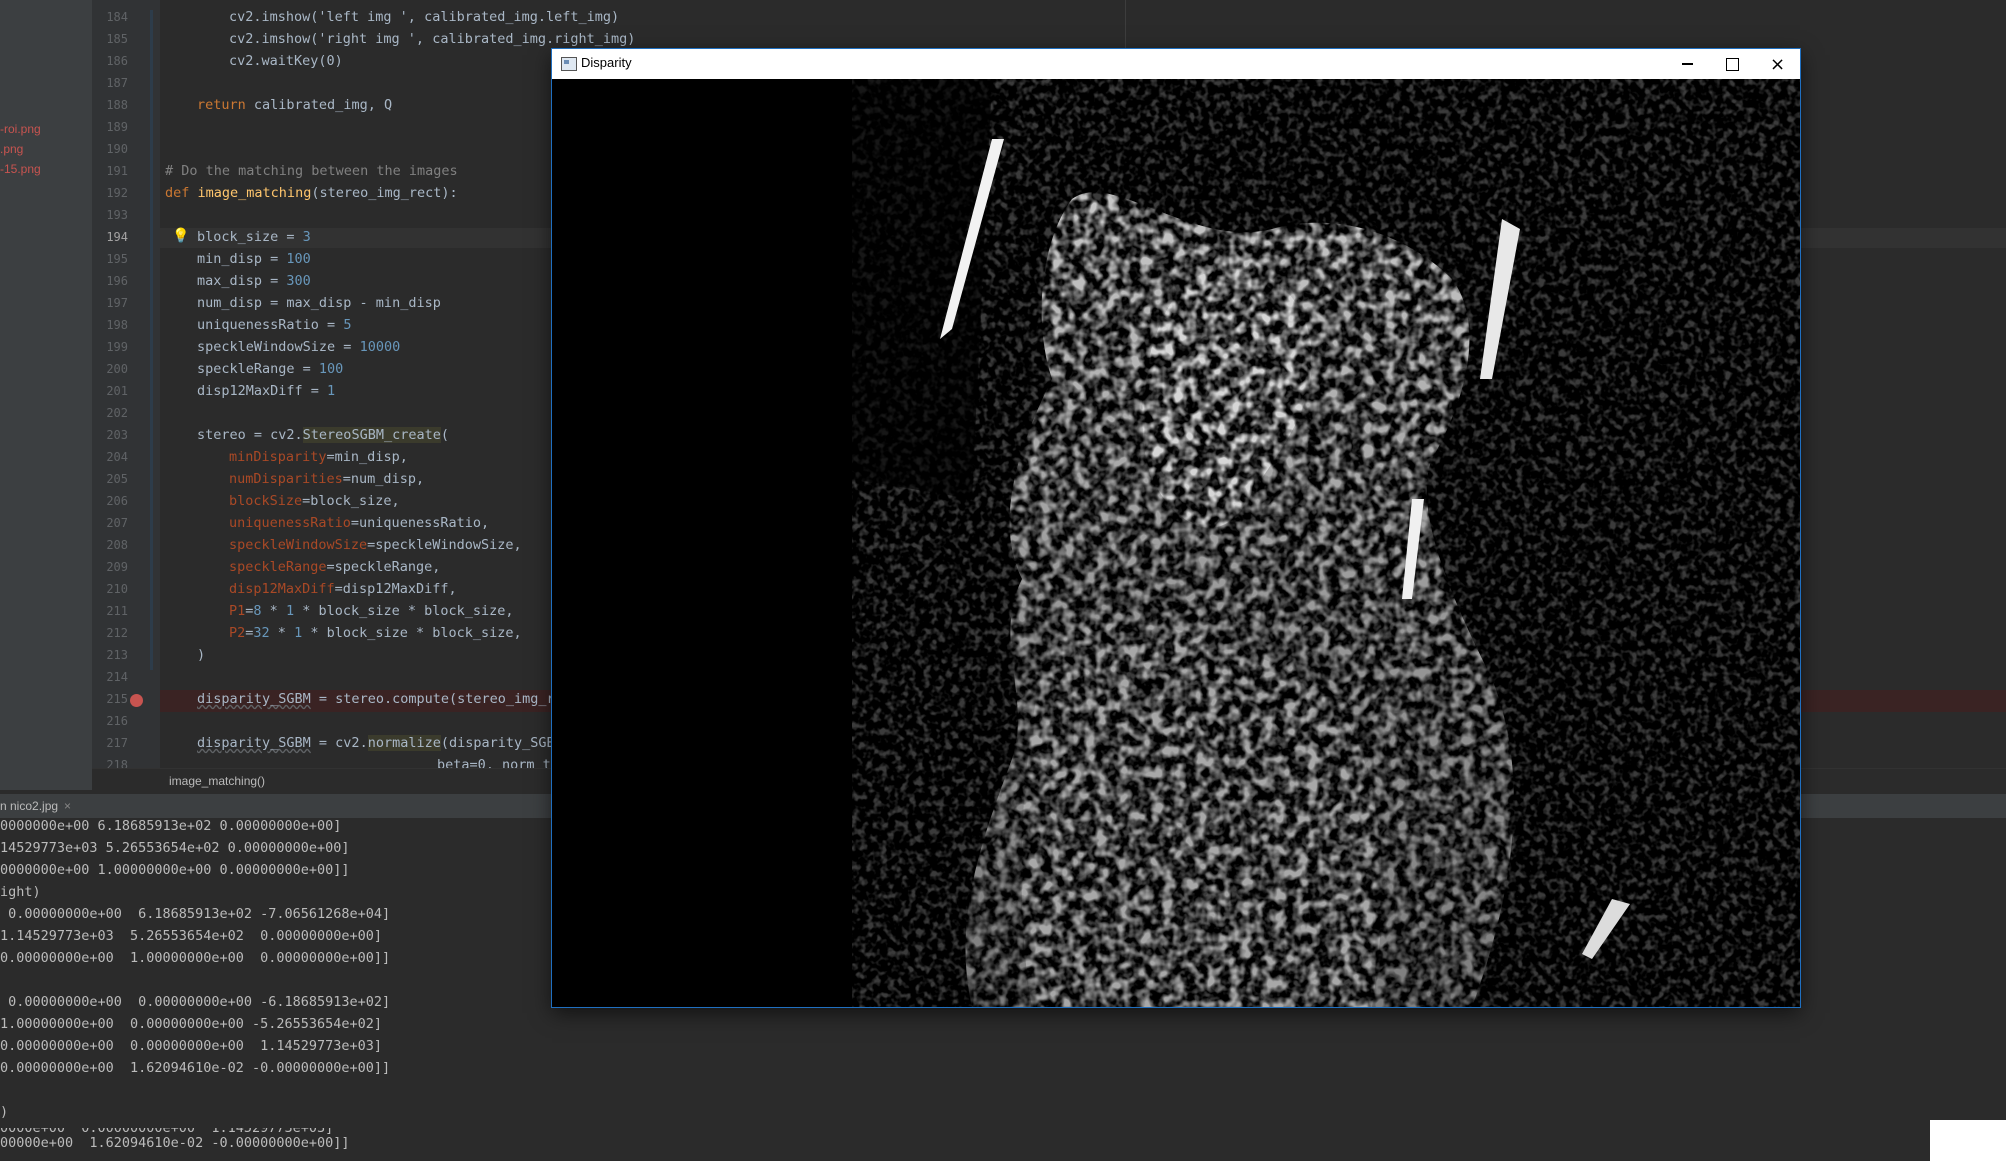 The width and height of the screenshot is (2006, 1161). I want to click on number: 32, so click(261, 633).